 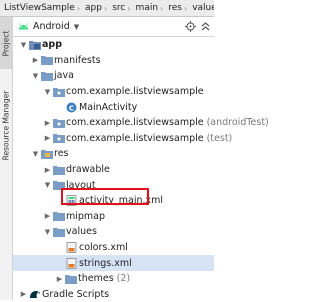 I want to click on tool-window-strip: Project Resource Manager, so click(x=6, y=158).